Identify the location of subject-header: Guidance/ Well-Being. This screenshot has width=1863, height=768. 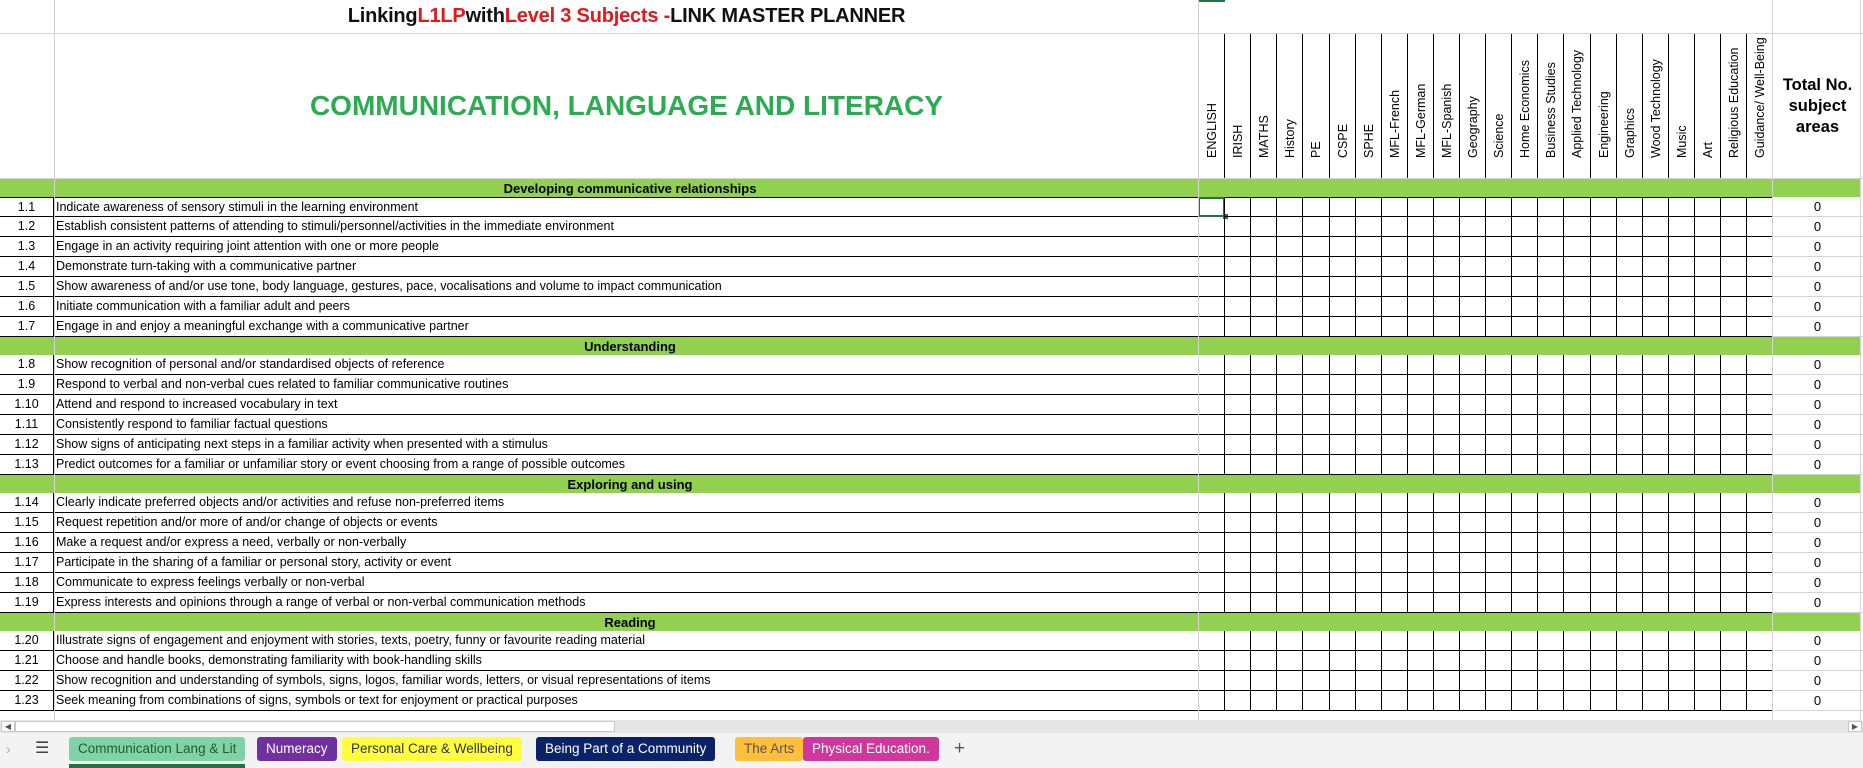
(1760, 106).